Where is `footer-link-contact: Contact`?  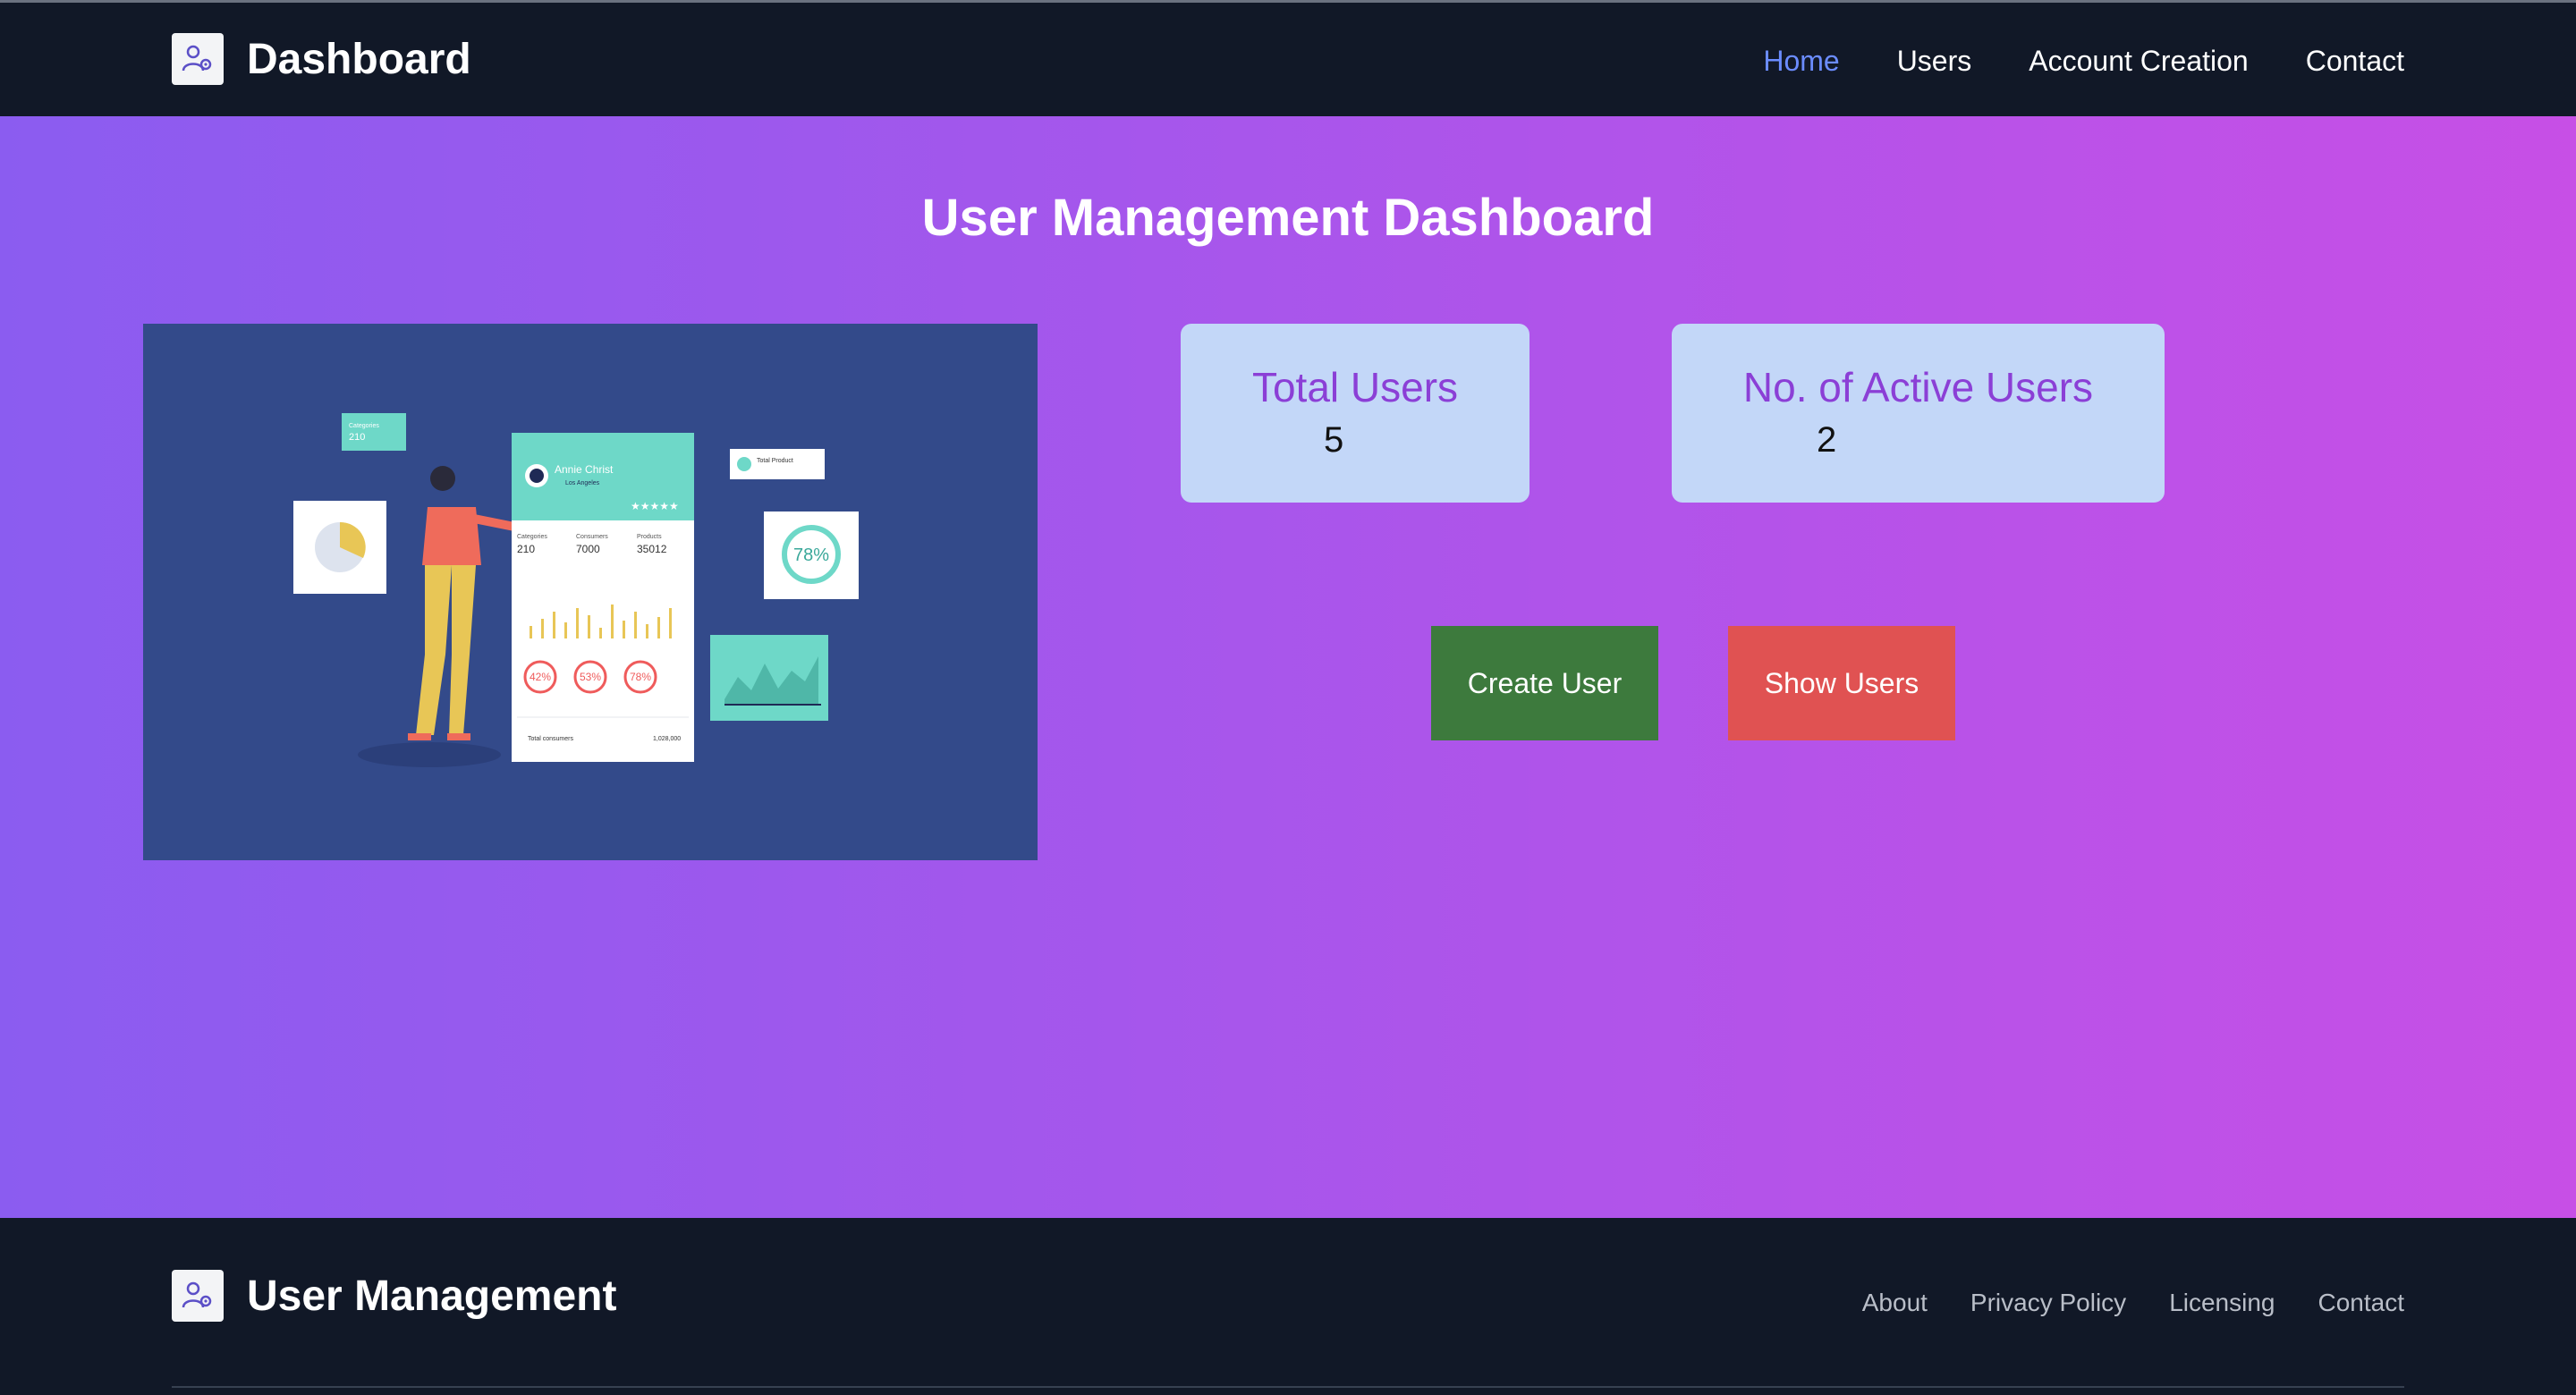
footer-link-contact: Contact is located at coordinates (2361, 1303).